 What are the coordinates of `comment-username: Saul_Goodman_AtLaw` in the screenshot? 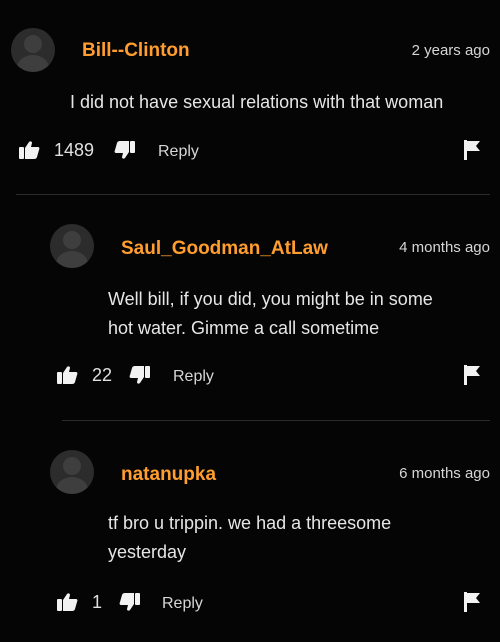 It's located at (224, 249).